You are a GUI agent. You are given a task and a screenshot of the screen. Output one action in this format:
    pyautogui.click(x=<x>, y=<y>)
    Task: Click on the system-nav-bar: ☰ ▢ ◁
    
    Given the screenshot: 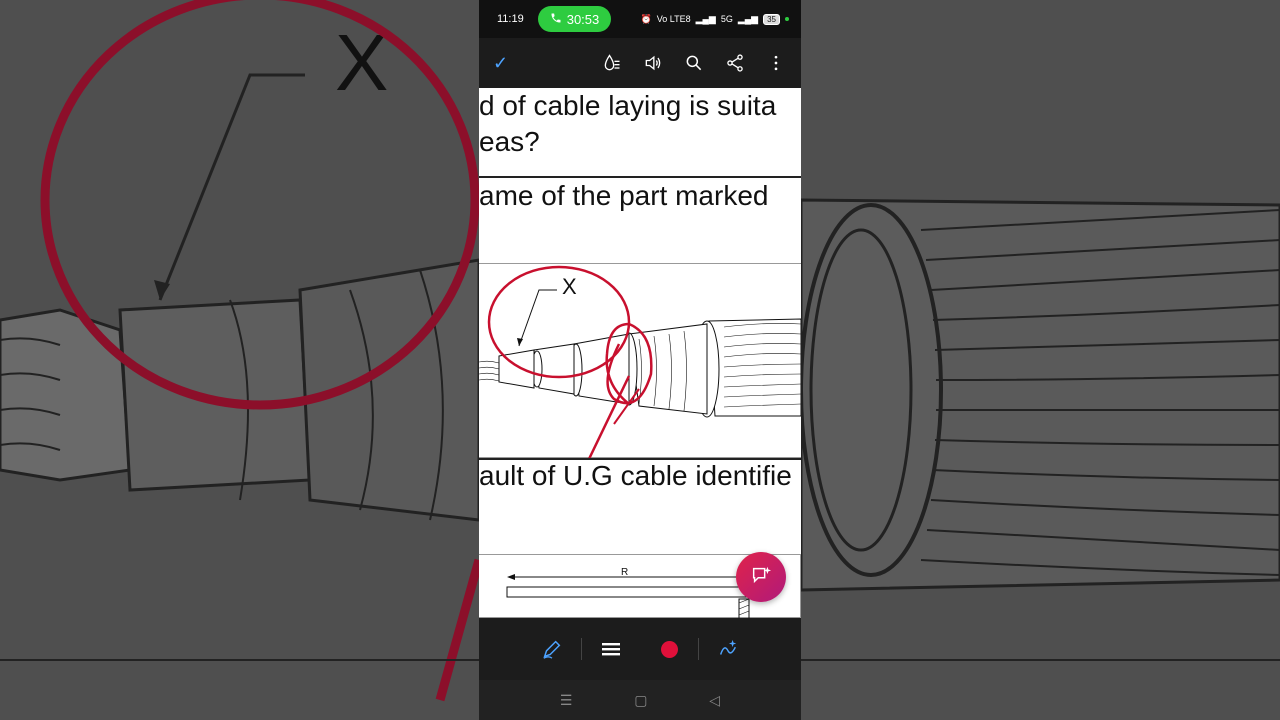 What is the action you would take?
    pyautogui.click(x=640, y=700)
    